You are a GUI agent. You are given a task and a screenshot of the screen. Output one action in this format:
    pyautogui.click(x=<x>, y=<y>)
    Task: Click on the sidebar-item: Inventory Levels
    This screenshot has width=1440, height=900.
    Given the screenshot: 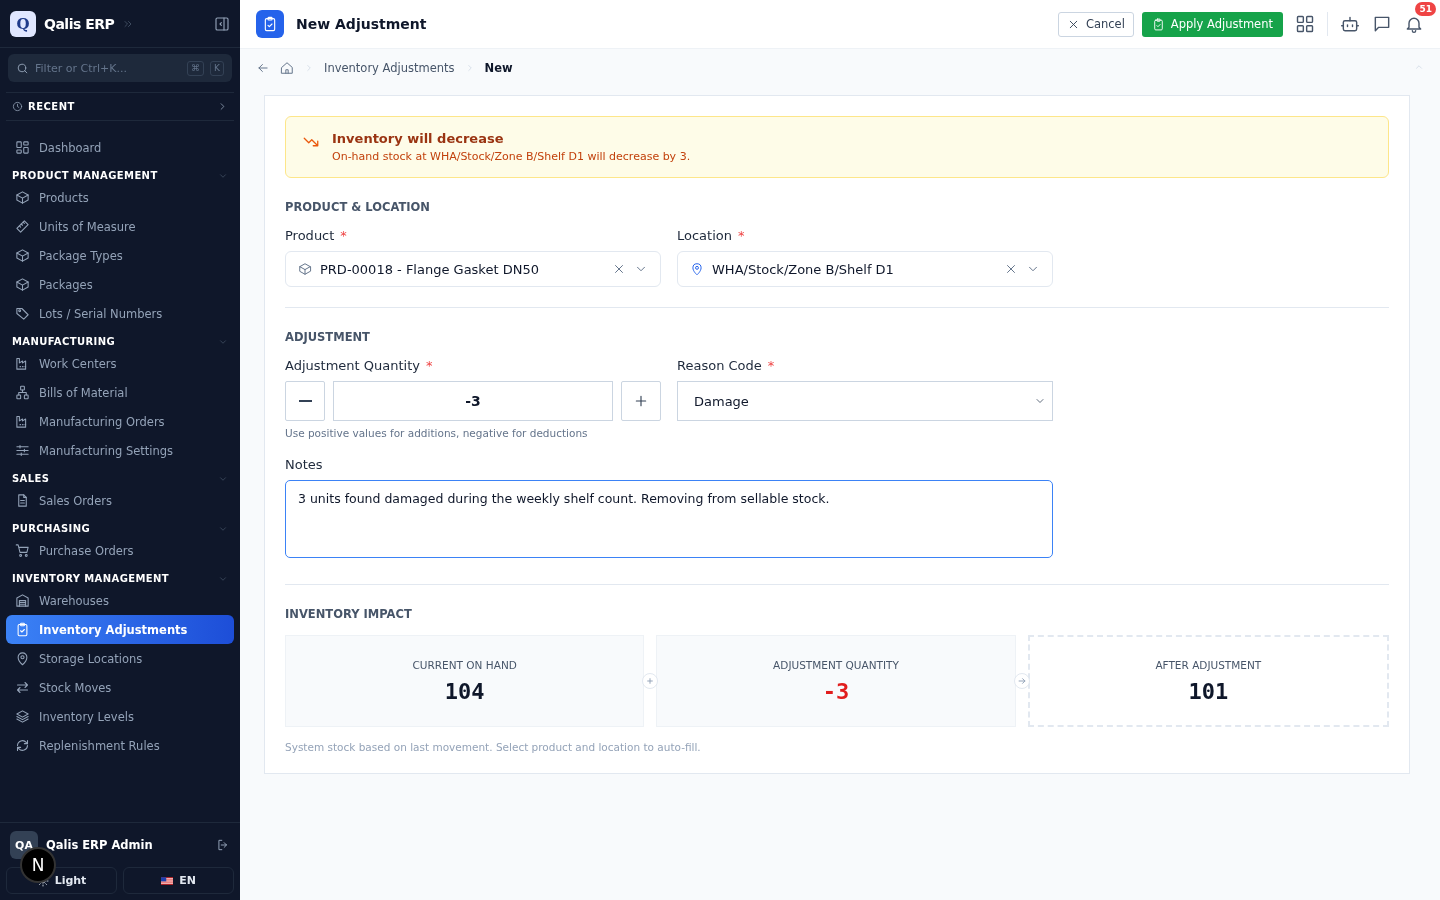 What is the action you would take?
    pyautogui.click(x=120, y=716)
    